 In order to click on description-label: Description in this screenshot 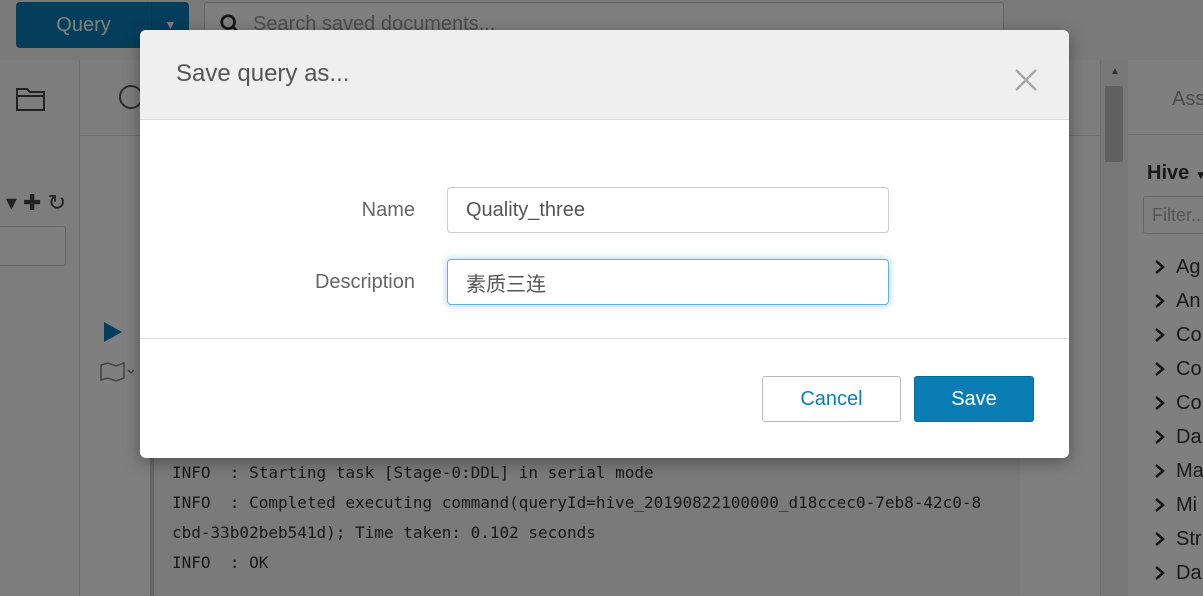, I will do `click(364, 282)`.